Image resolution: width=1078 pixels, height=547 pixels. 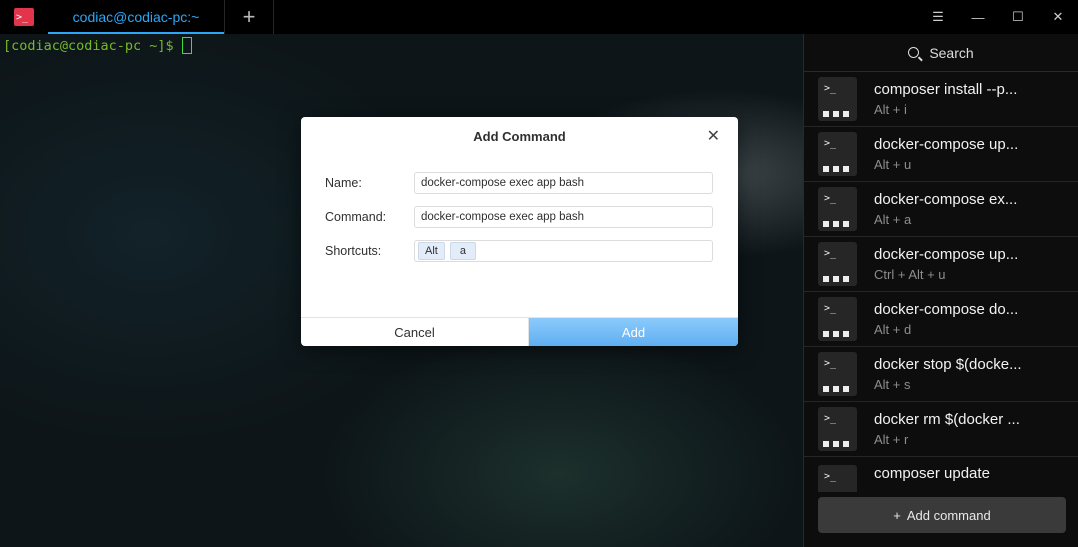 I want to click on list-item: >_ docker-compose up... Alt + u, so click(x=941, y=154).